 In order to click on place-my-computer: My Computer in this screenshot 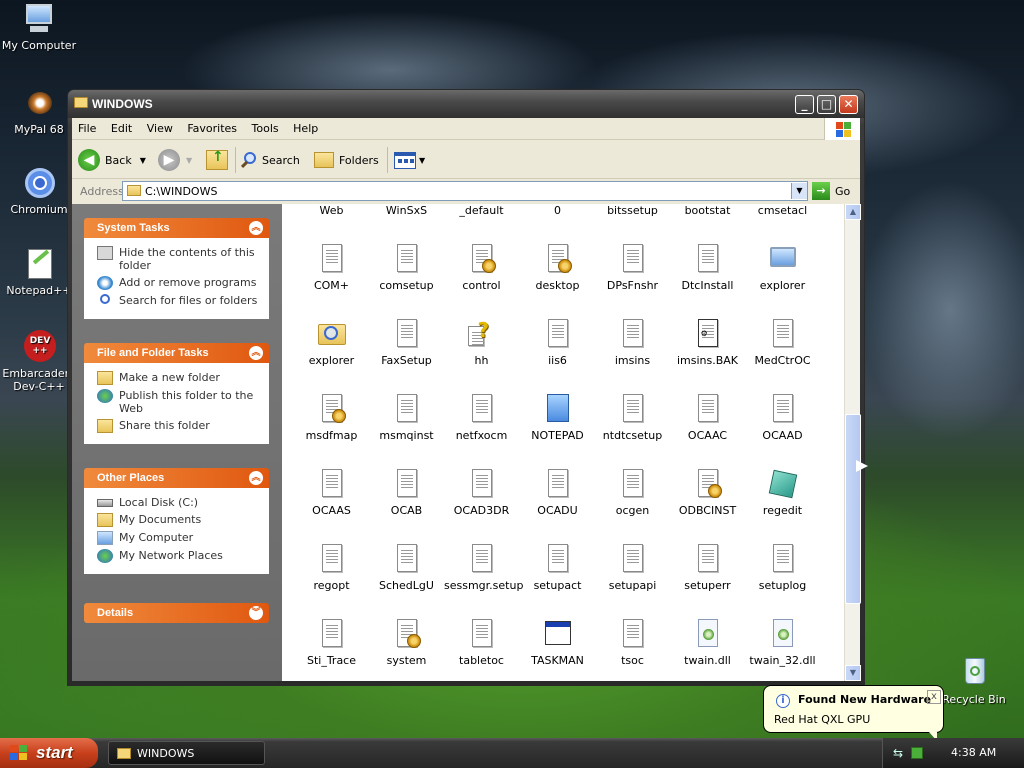, I will do `click(179, 538)`.